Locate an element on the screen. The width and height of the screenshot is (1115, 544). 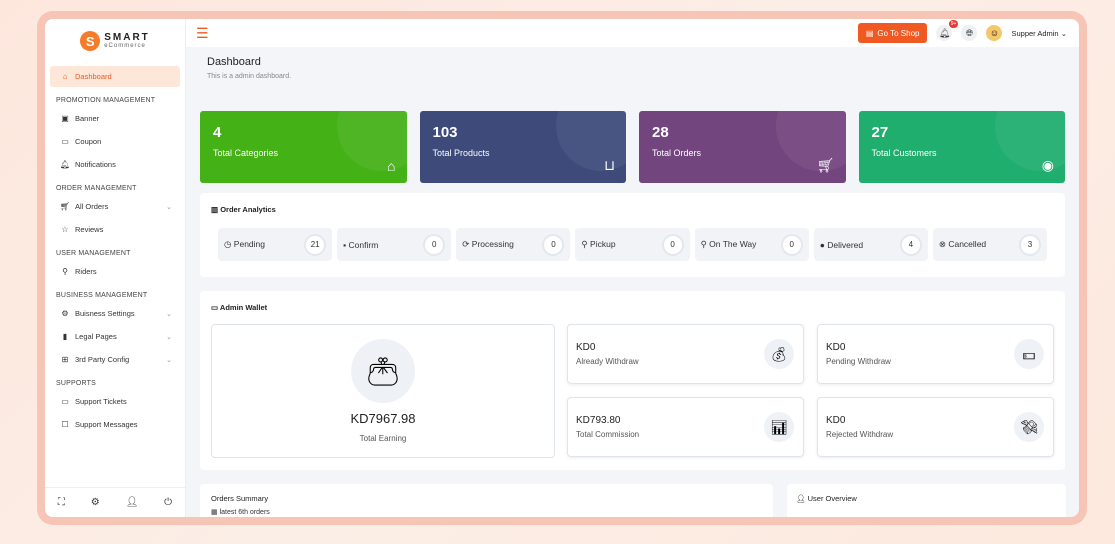
stat-value: 4 is located at coordinates (217, 132).